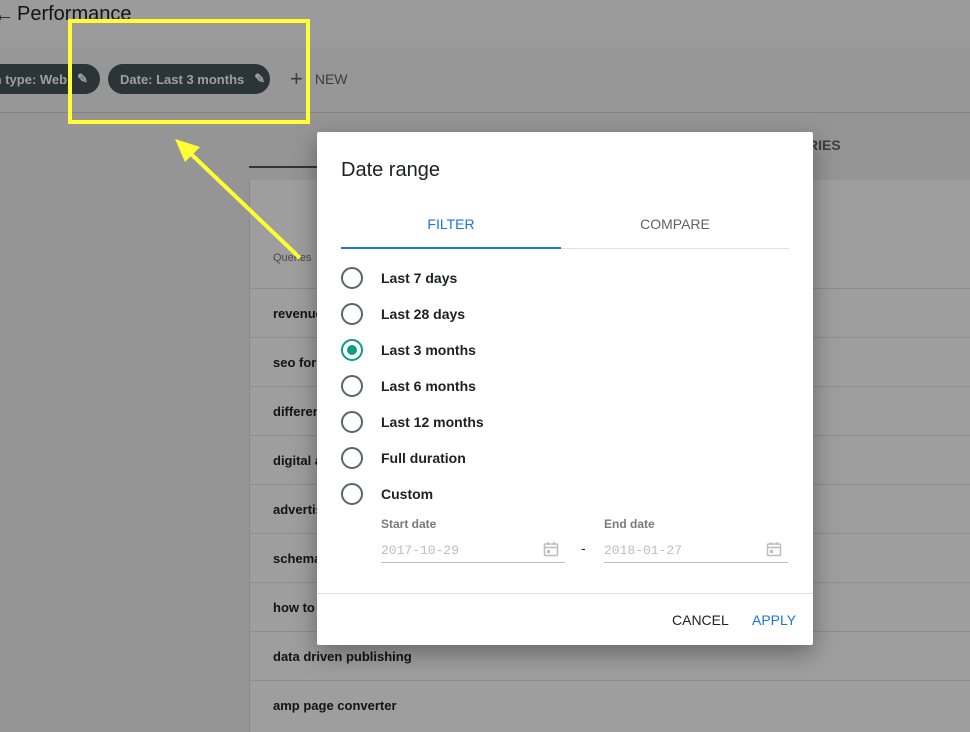 The width and height of the screenshot is (970, 732). I want to click on option-last-28-days: Last 28 days, so click(403, 314).